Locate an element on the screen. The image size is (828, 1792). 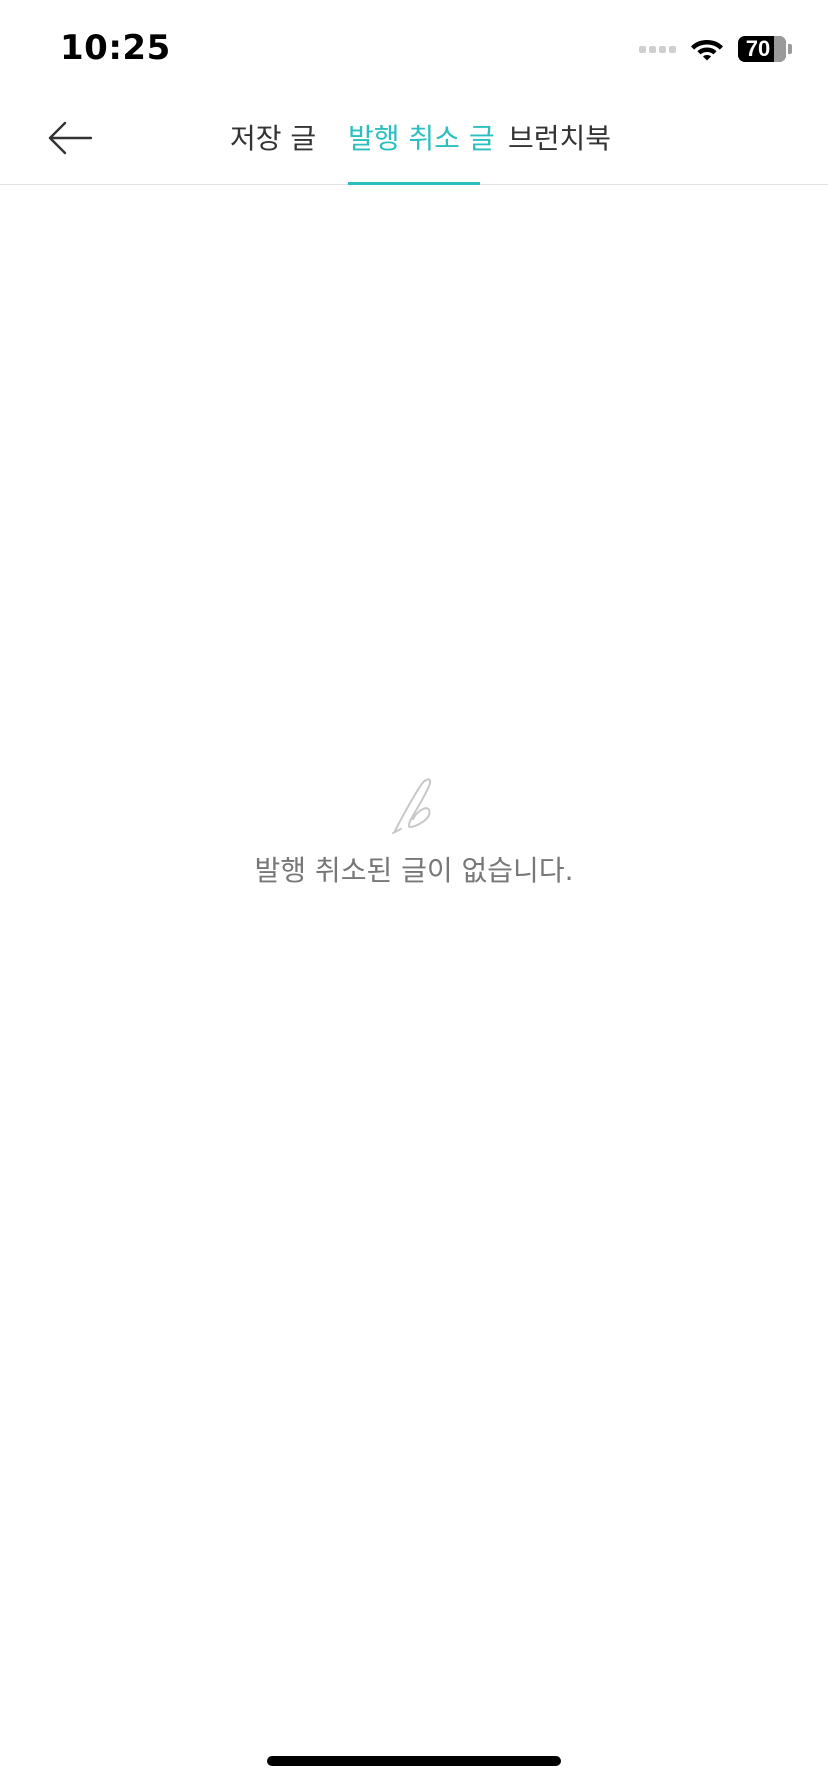
tab-bar: 저장 글 발행 취소 글 브런치북 is located at coordinates (414, 140).